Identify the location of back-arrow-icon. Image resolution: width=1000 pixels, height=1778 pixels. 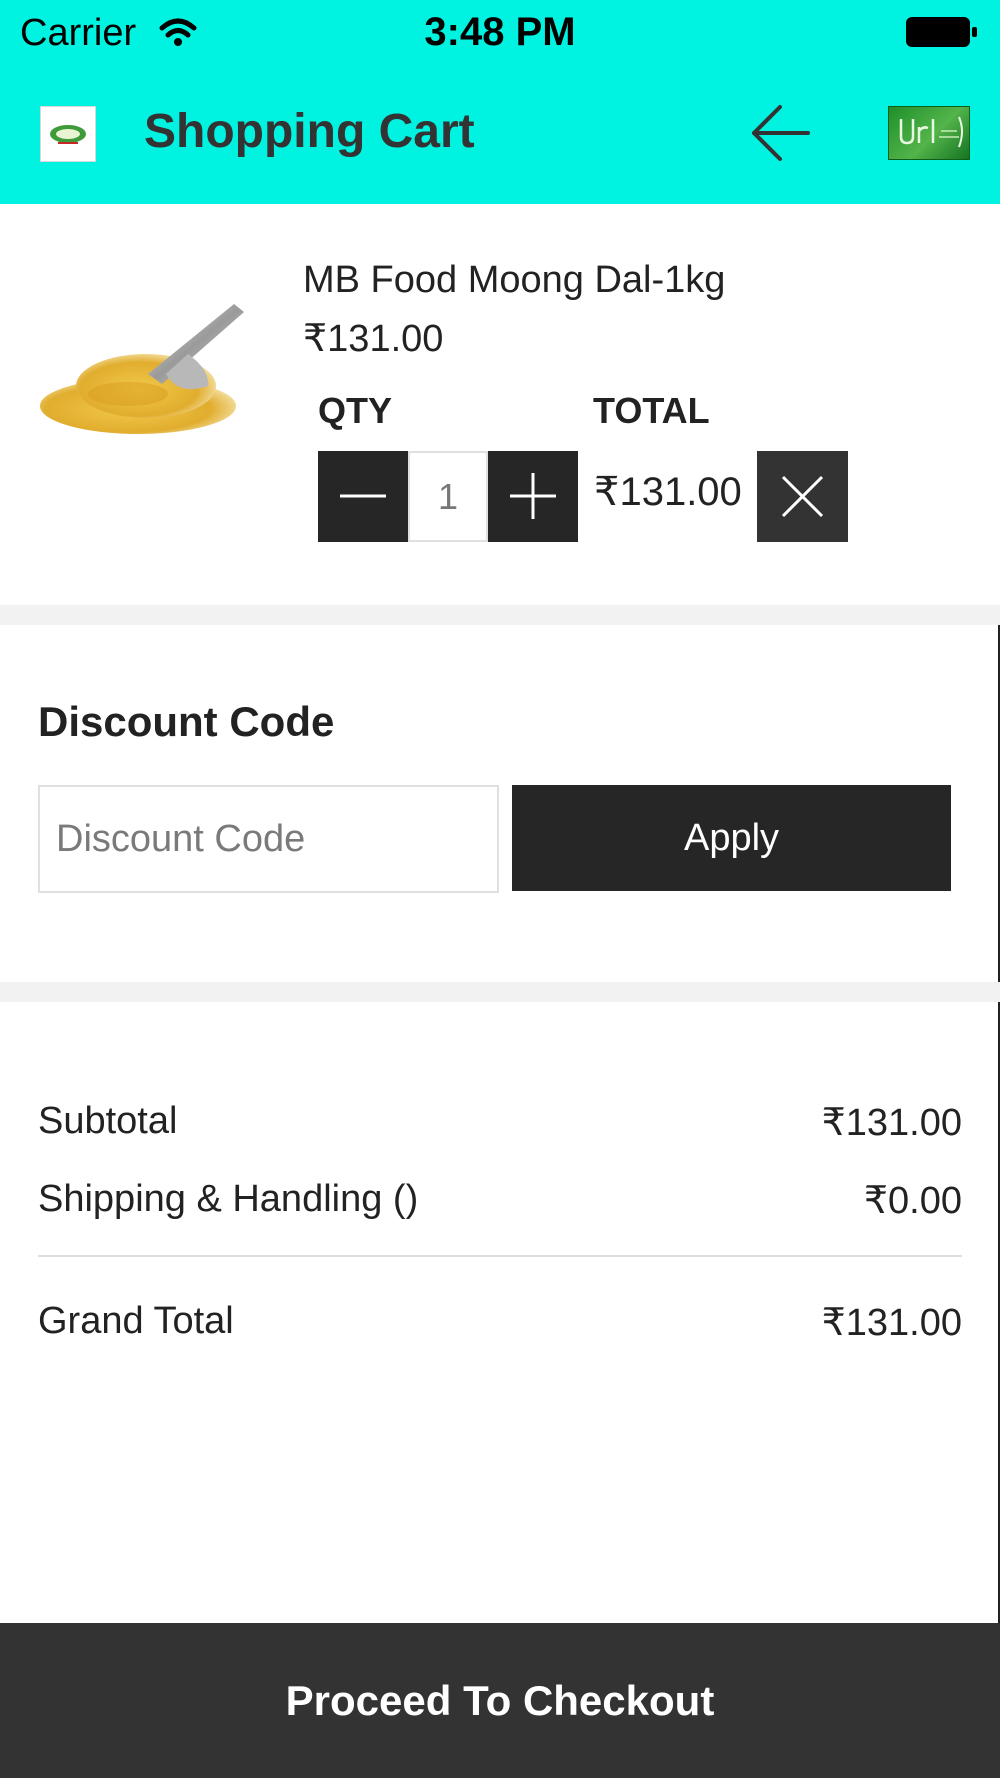
(781, 133).